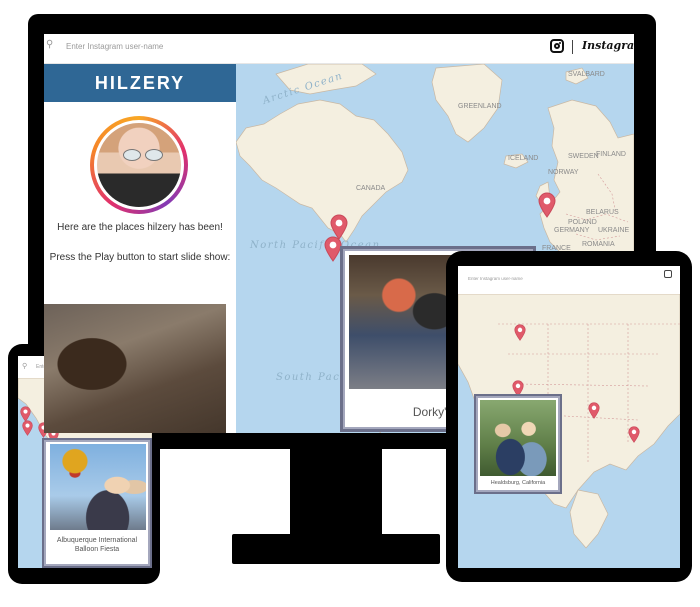 The width and height of the screenshot is (700, 607). I want to click on tablet-photo-popup: Healdsburg, California, so click(518, 444).